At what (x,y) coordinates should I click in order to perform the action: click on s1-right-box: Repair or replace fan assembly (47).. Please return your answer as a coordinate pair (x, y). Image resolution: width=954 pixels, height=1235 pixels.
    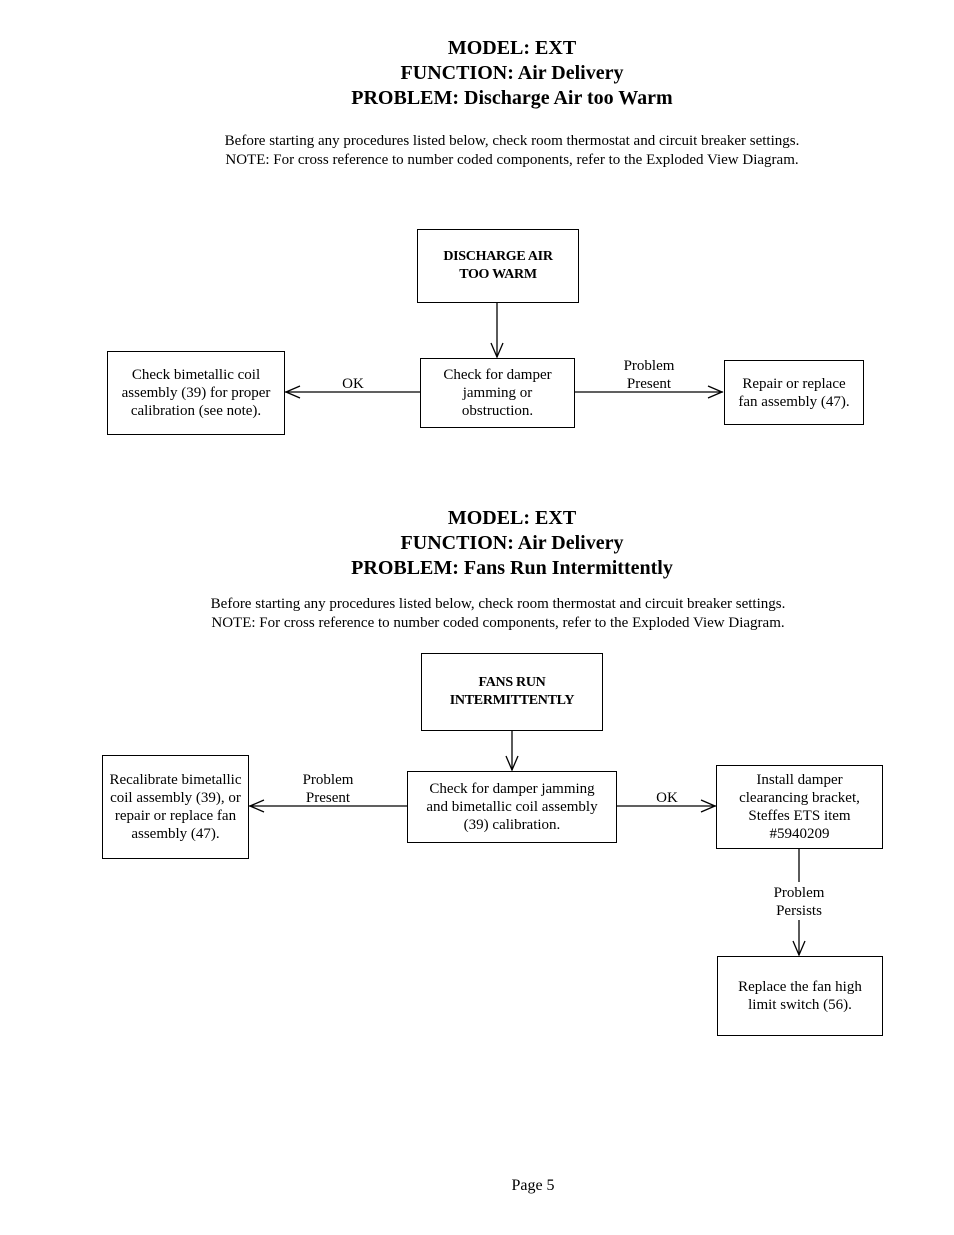
    Looking at the image, I should click on (794, 392).